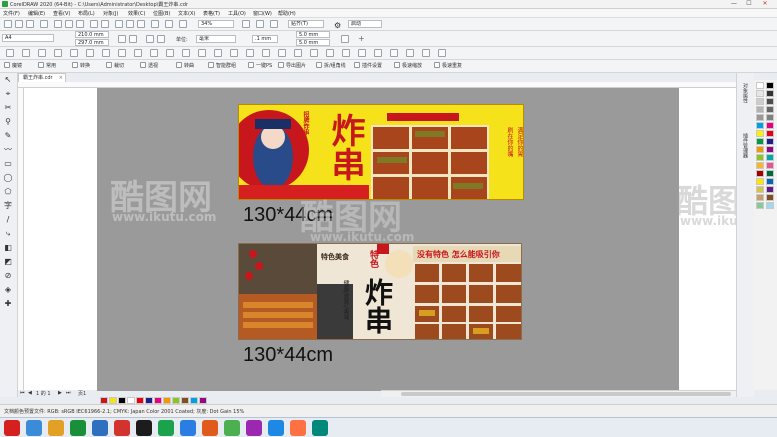 The height and width of the screenshot is (437, 777). I want to click on swatch-yellow, so click(760, 133).